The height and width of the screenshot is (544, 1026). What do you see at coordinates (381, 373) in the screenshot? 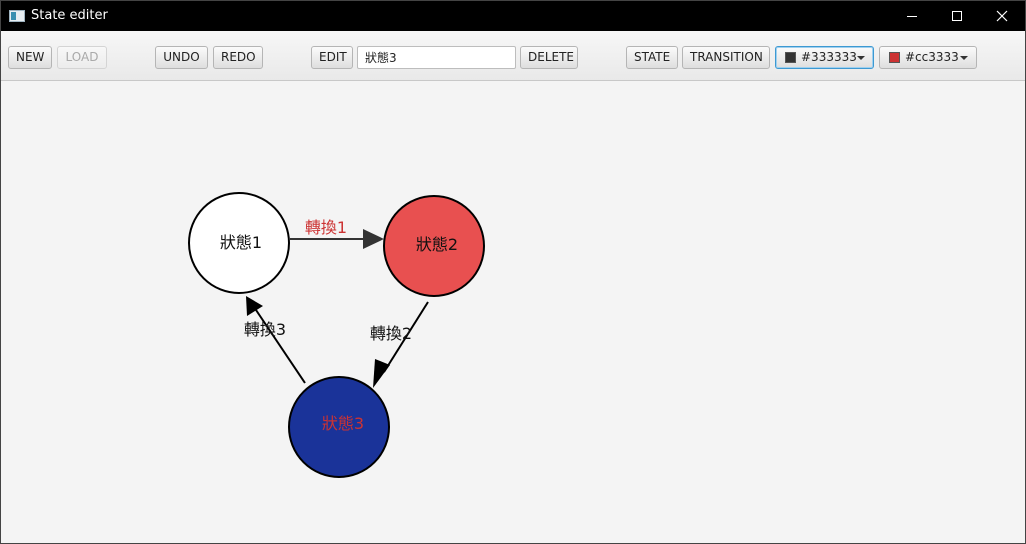
I see `transition-2-arrowhead` at bounding box center [381, 373].